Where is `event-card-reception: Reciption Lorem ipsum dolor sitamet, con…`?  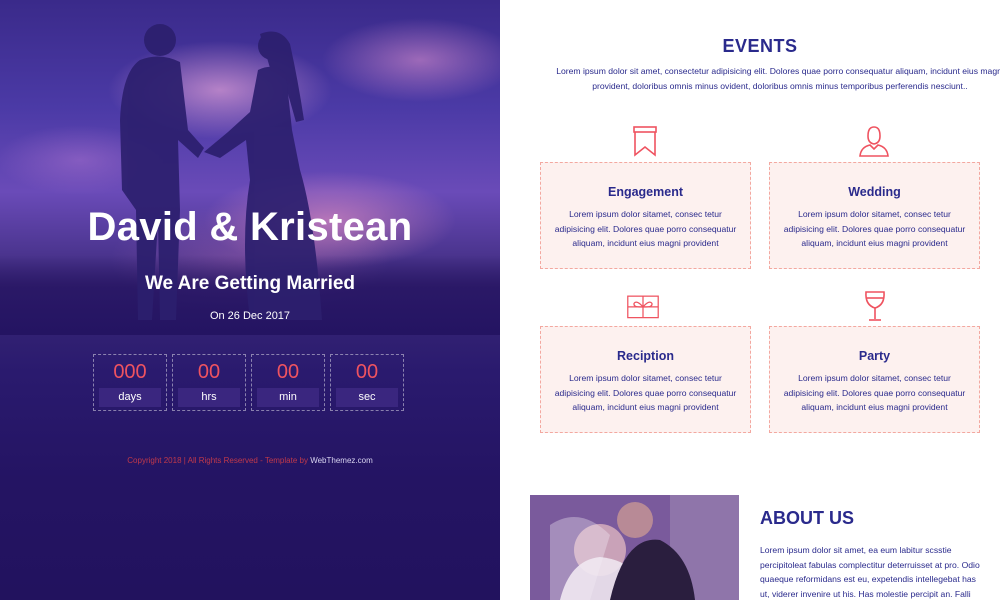 event-card-reception: Reciption Lorem ipsum dolor sitamet, con… is located at coordinates (645, 379).